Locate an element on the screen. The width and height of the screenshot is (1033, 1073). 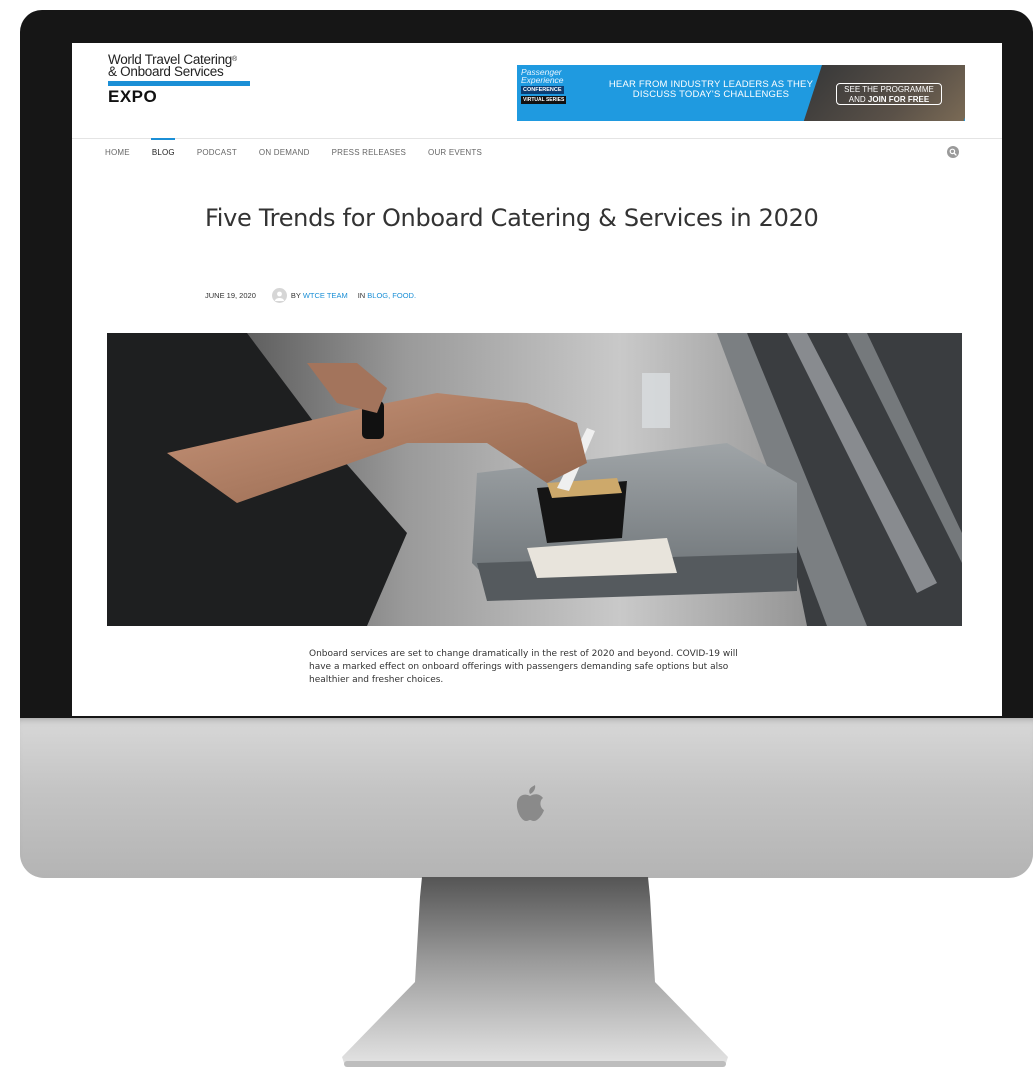
banner-brand-line-2: Experience is located at coordinates (542, 80).